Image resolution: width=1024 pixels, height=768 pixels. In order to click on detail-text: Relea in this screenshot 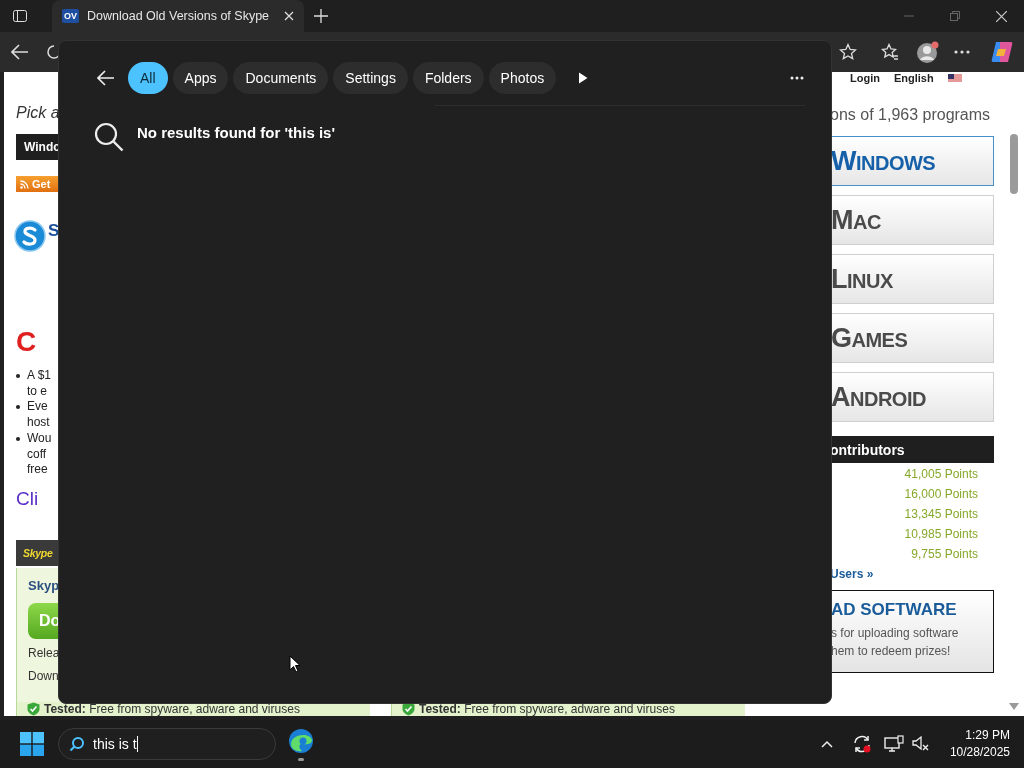, I will do `click(44, 653)`.